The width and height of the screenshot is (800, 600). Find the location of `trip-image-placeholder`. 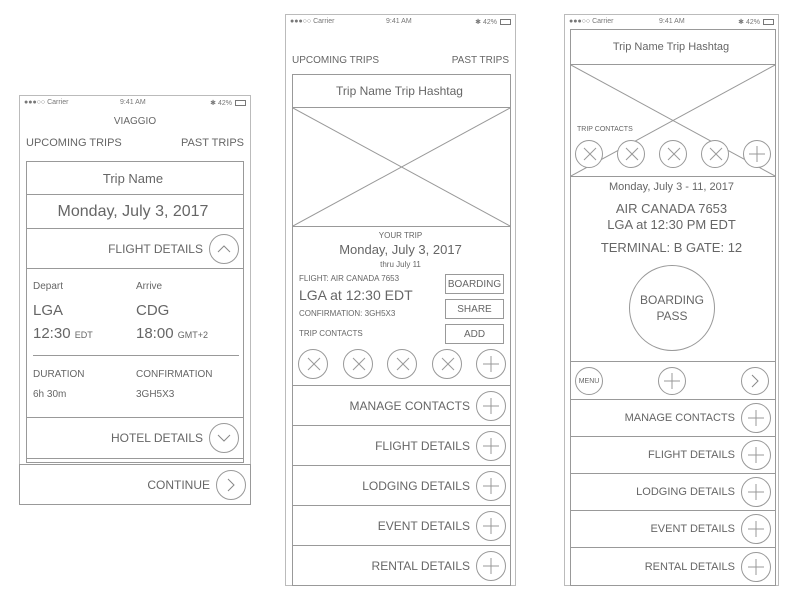

trip-image-placeholder is located at coordinates (401, 167).